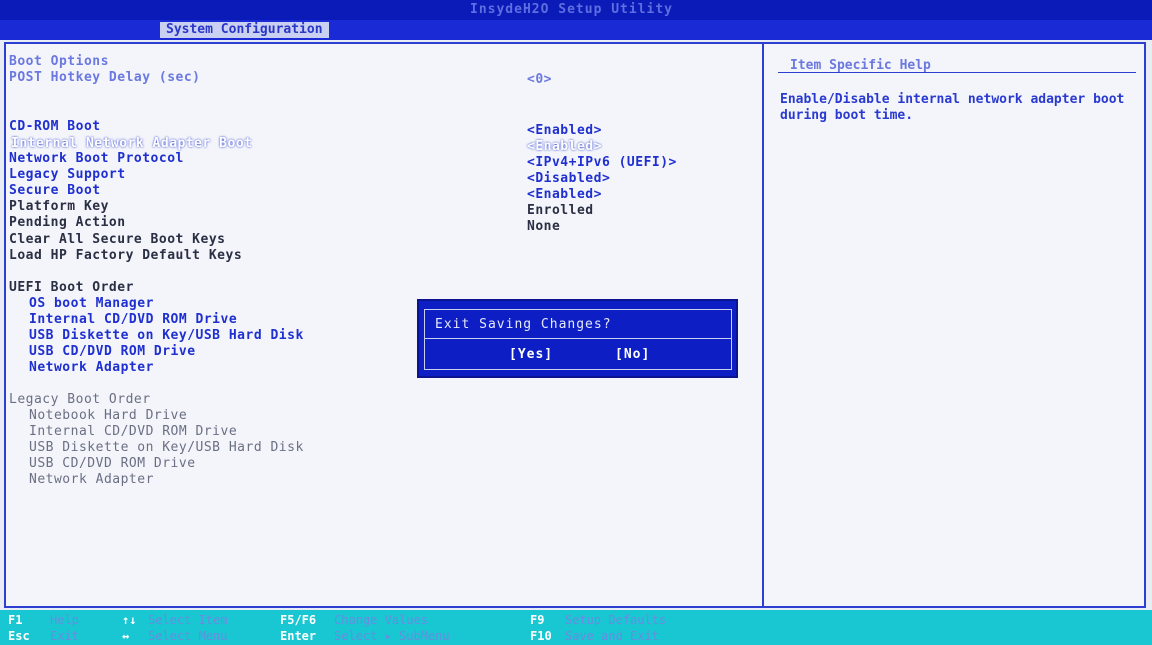 Image resolution: width=1152 pixels, height=645 pixels. Describe the element at coordinates (381, 620) in the screenshot. I see `change-values-hint: Change Values` at that location.